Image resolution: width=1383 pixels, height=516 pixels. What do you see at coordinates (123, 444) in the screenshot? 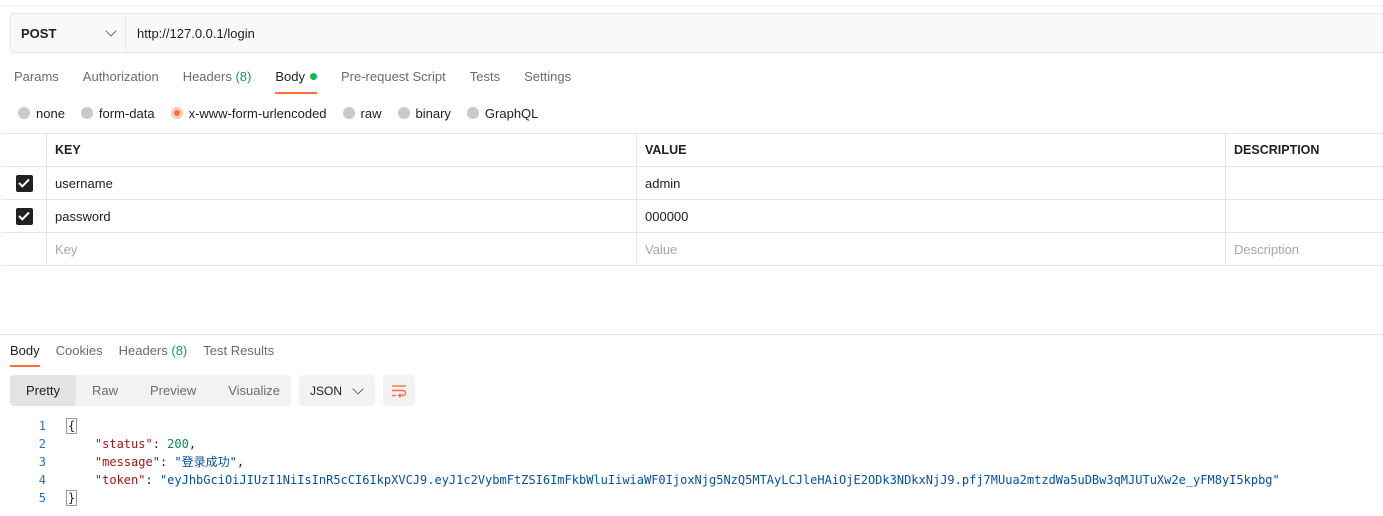
I see `json-key: "status"` at bounding box center [123, 444].